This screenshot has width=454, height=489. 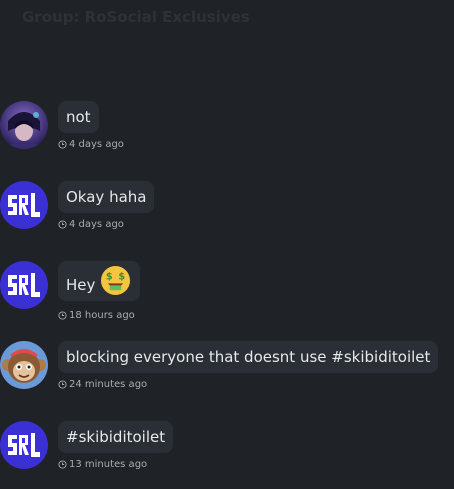 What do you see at coordinates (108, 464) in the screenshot?
I see `timestamp-label: 13 minutes ago` at bounding box center [108, 464].